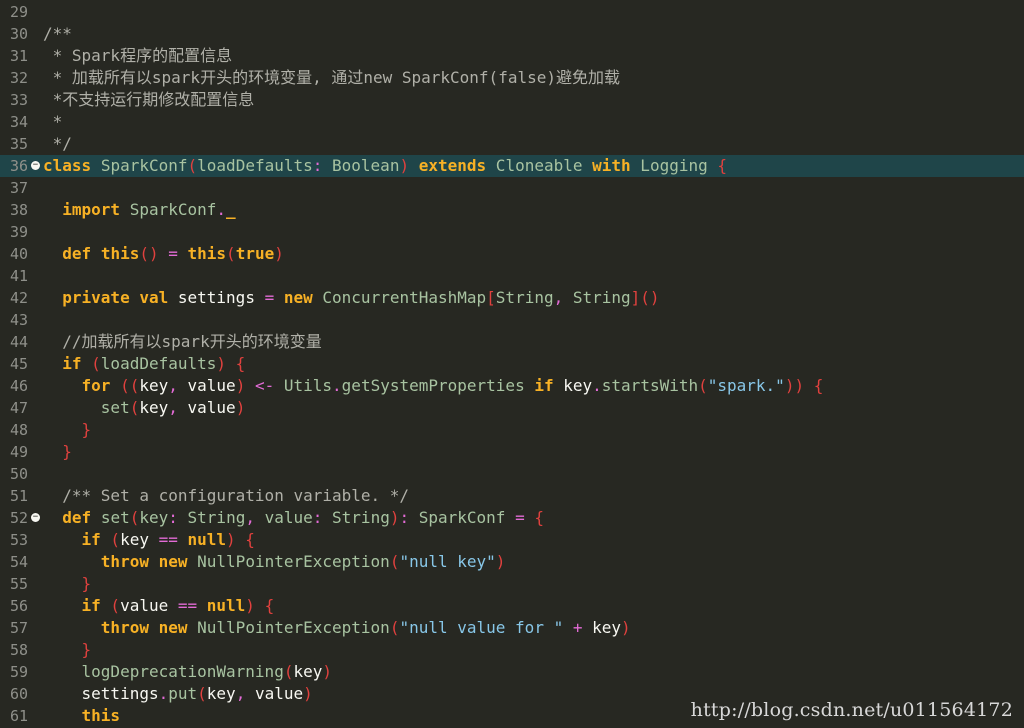 The image size is (1024, 728). Describe the element at coordinates (173, 627) in the screenshot. I see `code-token: new` at that location.